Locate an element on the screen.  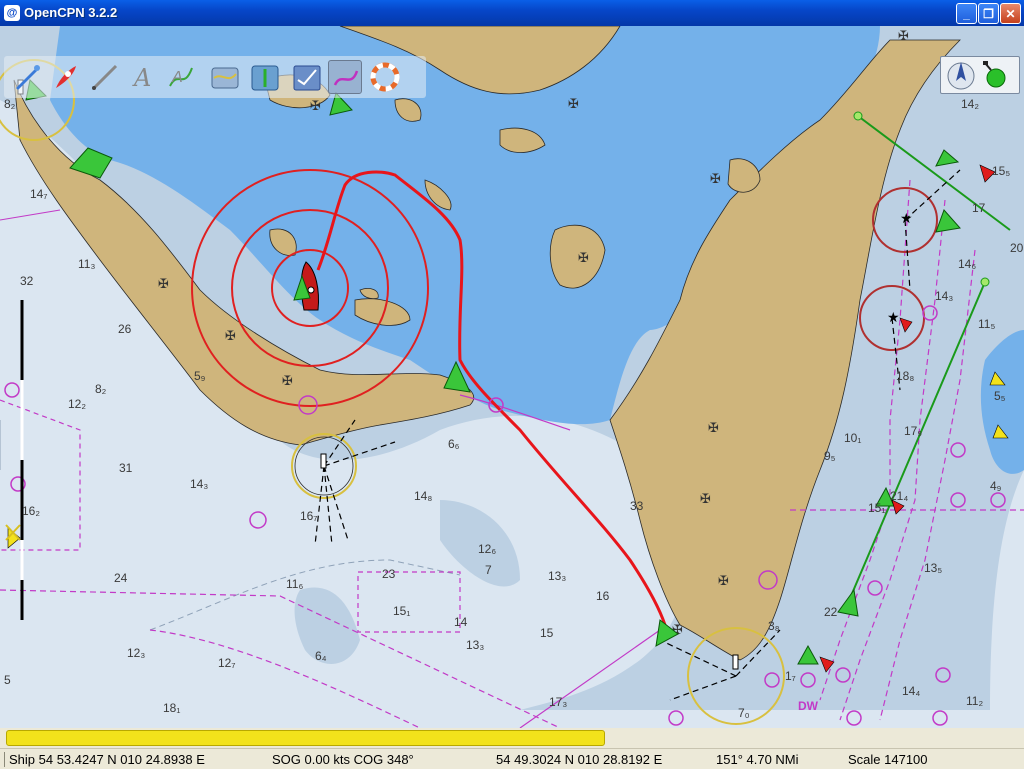
depth-label: 3₈ is located at coordinates (774, 626).